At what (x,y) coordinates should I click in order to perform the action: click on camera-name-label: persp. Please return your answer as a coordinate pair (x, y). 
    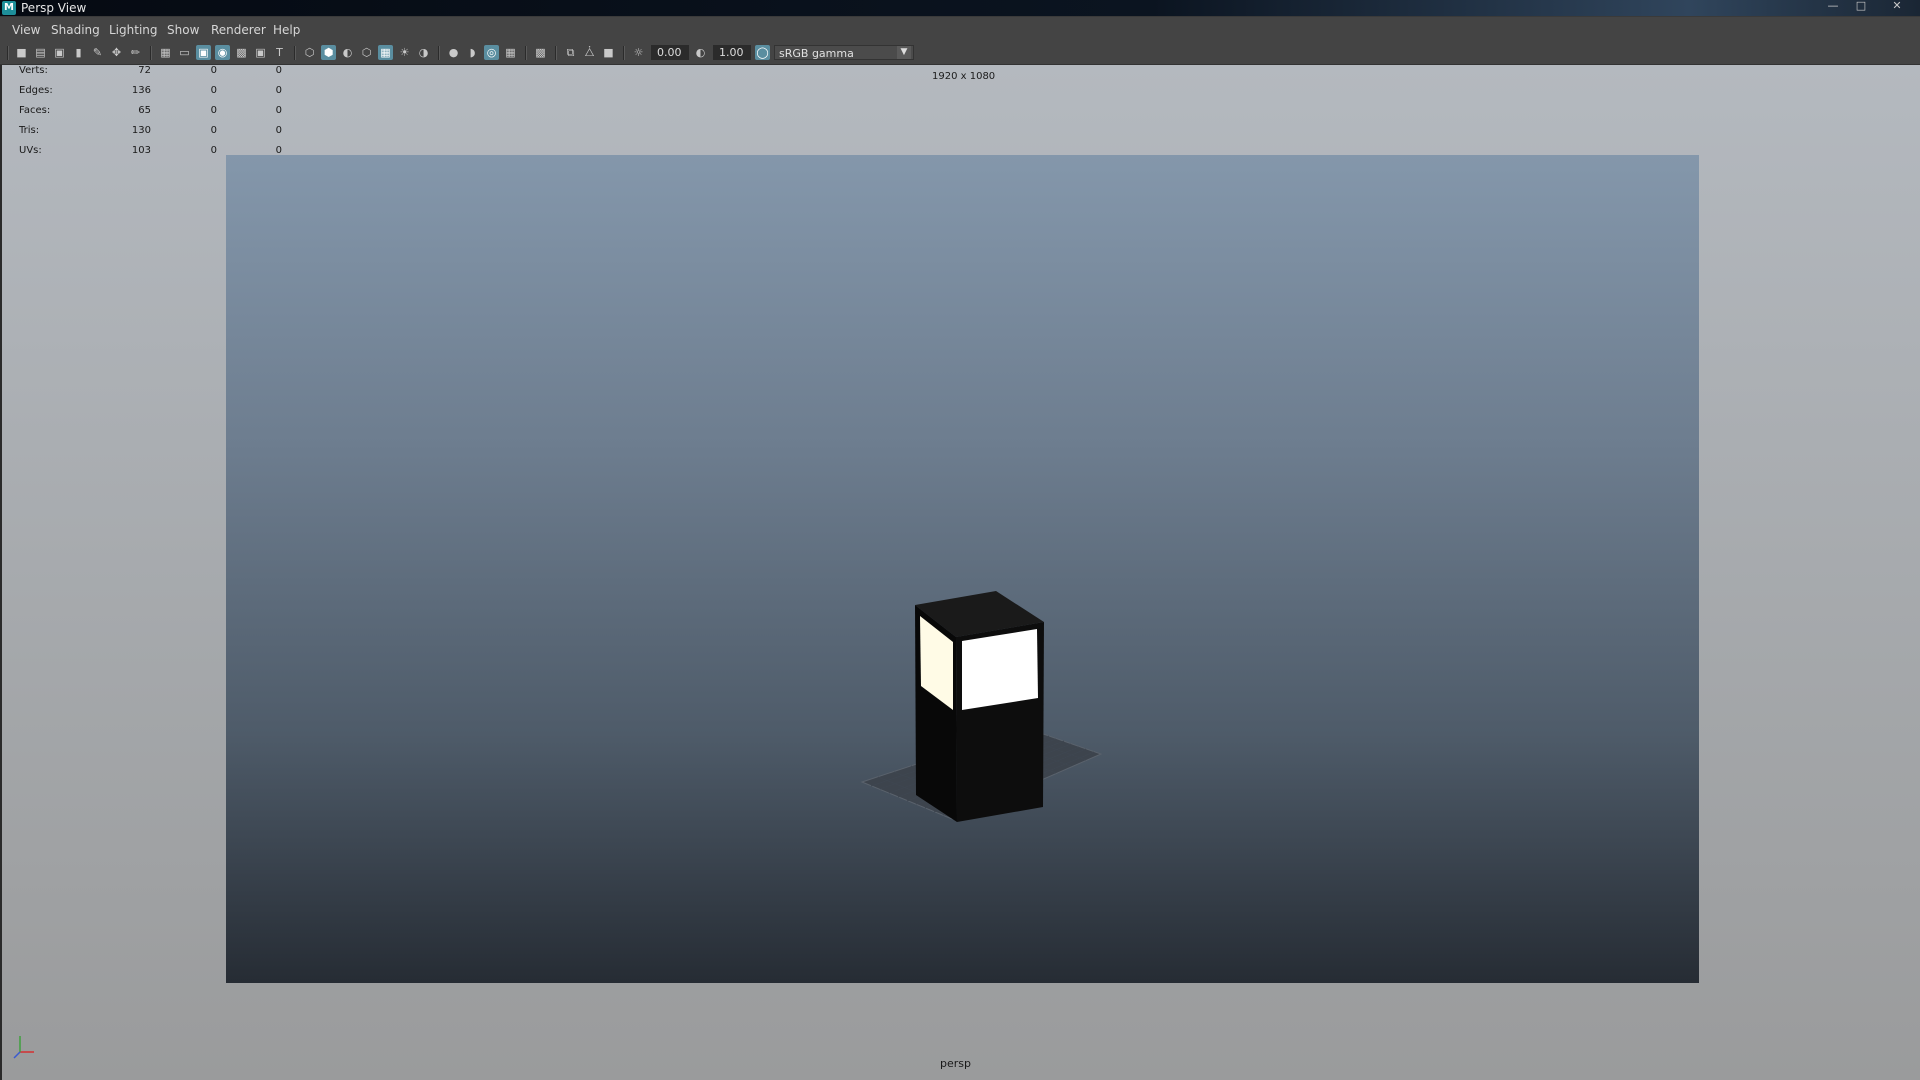
    Looking at the image, I should click on (955, 1063).